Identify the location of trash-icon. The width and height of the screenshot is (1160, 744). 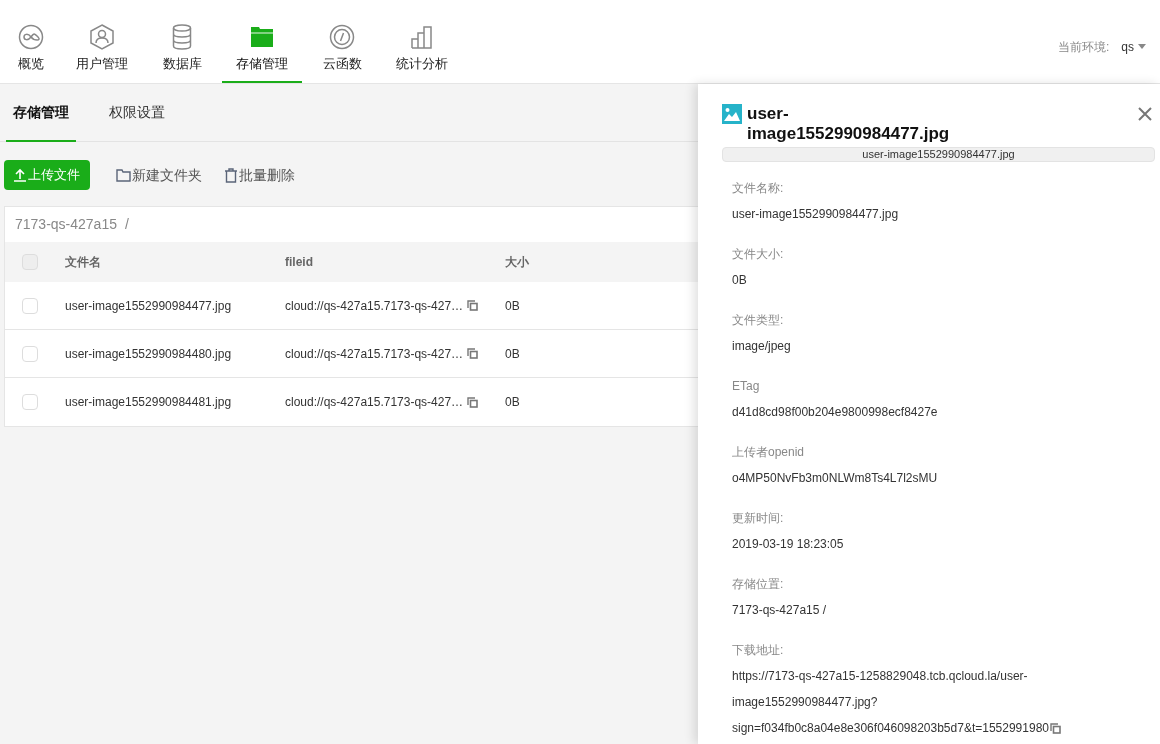
(231, 175).